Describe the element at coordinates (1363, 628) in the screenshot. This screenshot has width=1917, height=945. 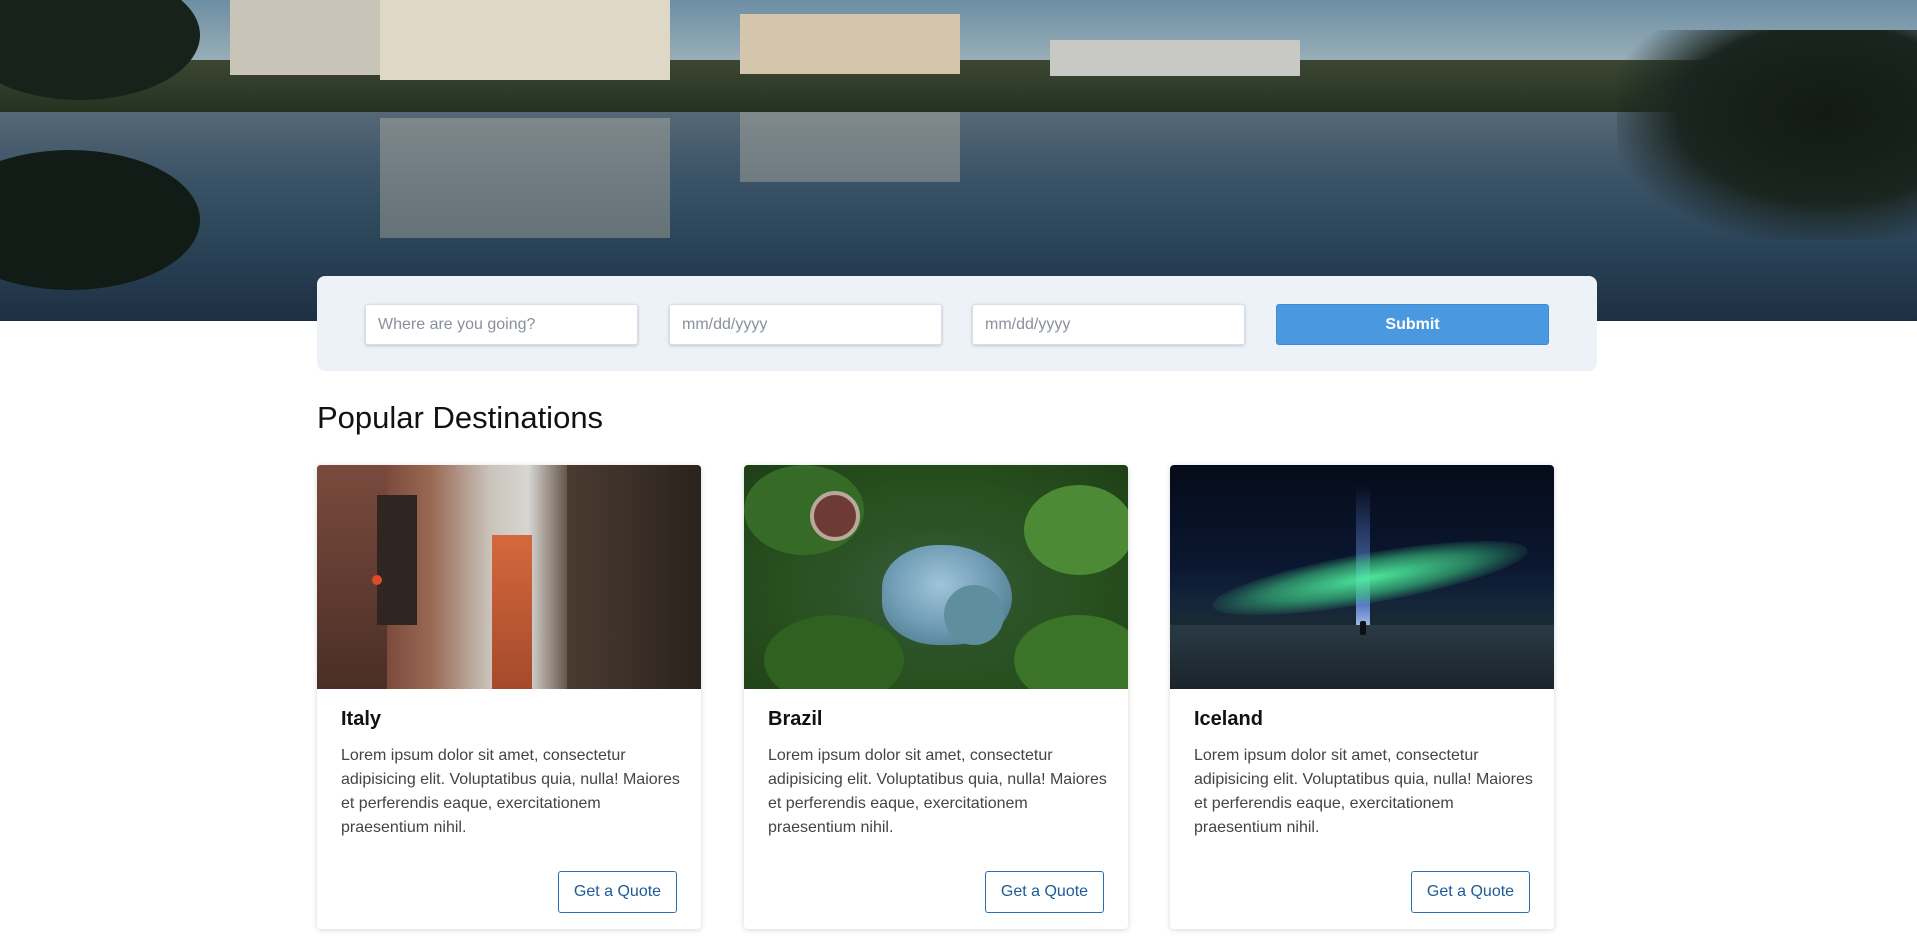
I see `iceland-figure` at that location.